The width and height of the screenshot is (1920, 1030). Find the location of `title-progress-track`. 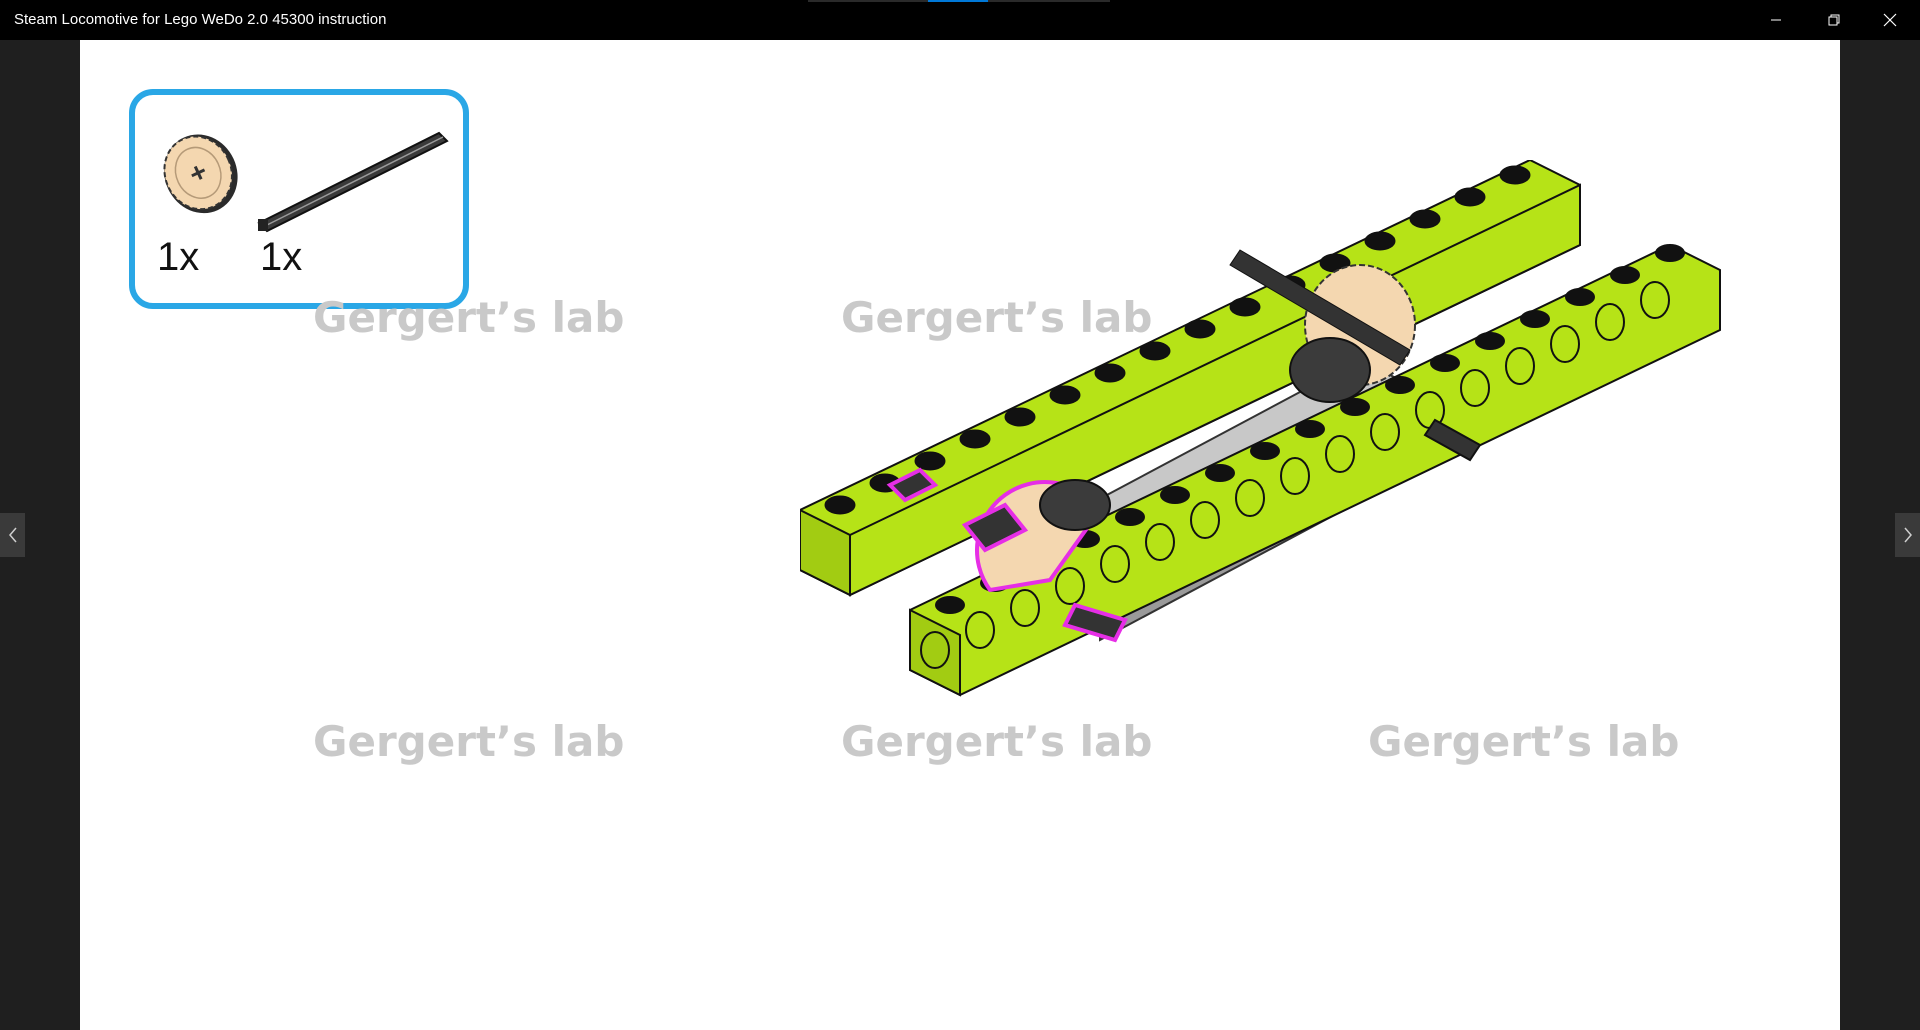

title-progress-track is located at coordinates (959, 1).